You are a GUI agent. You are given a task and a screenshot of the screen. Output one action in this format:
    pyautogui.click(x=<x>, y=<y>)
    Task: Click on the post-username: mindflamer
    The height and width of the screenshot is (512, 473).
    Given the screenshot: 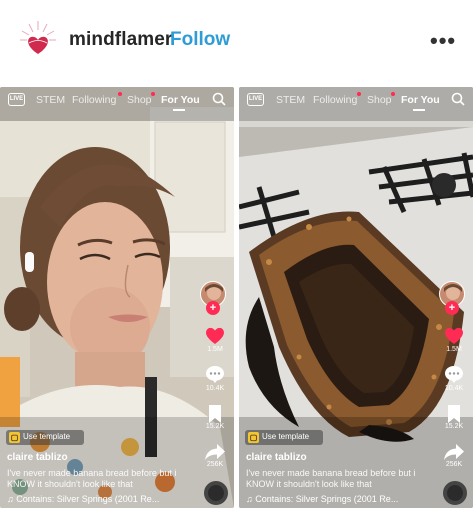 What is the action you would take?
    pyautogui.click(x=120, y=40)
    